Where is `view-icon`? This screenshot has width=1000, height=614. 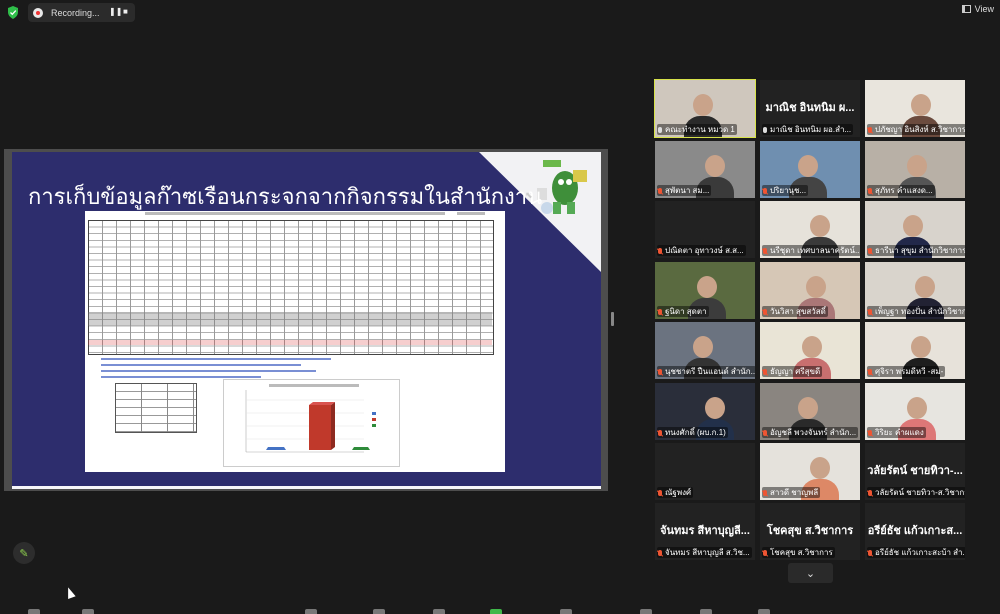 view-icon is located at coordinates (966, 9).